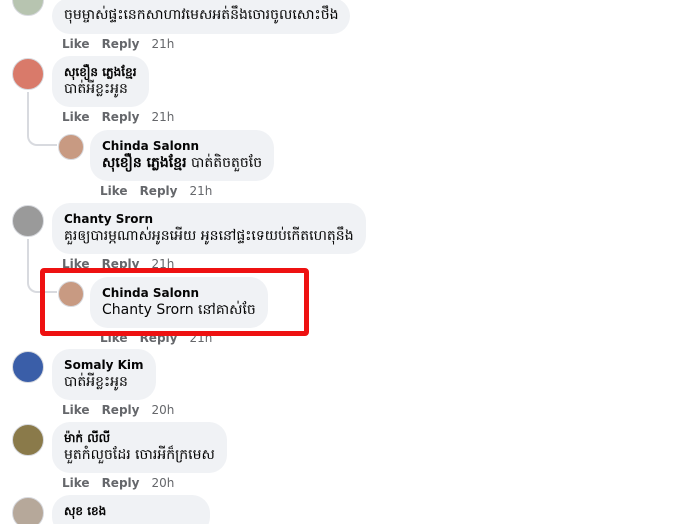 This screenshot has width=691, height=524. Describe the element at coordinates (139, 455) in the screenshot. I see `comment-text: មួតកំលួចដែរ ចោរអីក៏ក្រមេស` at that location.